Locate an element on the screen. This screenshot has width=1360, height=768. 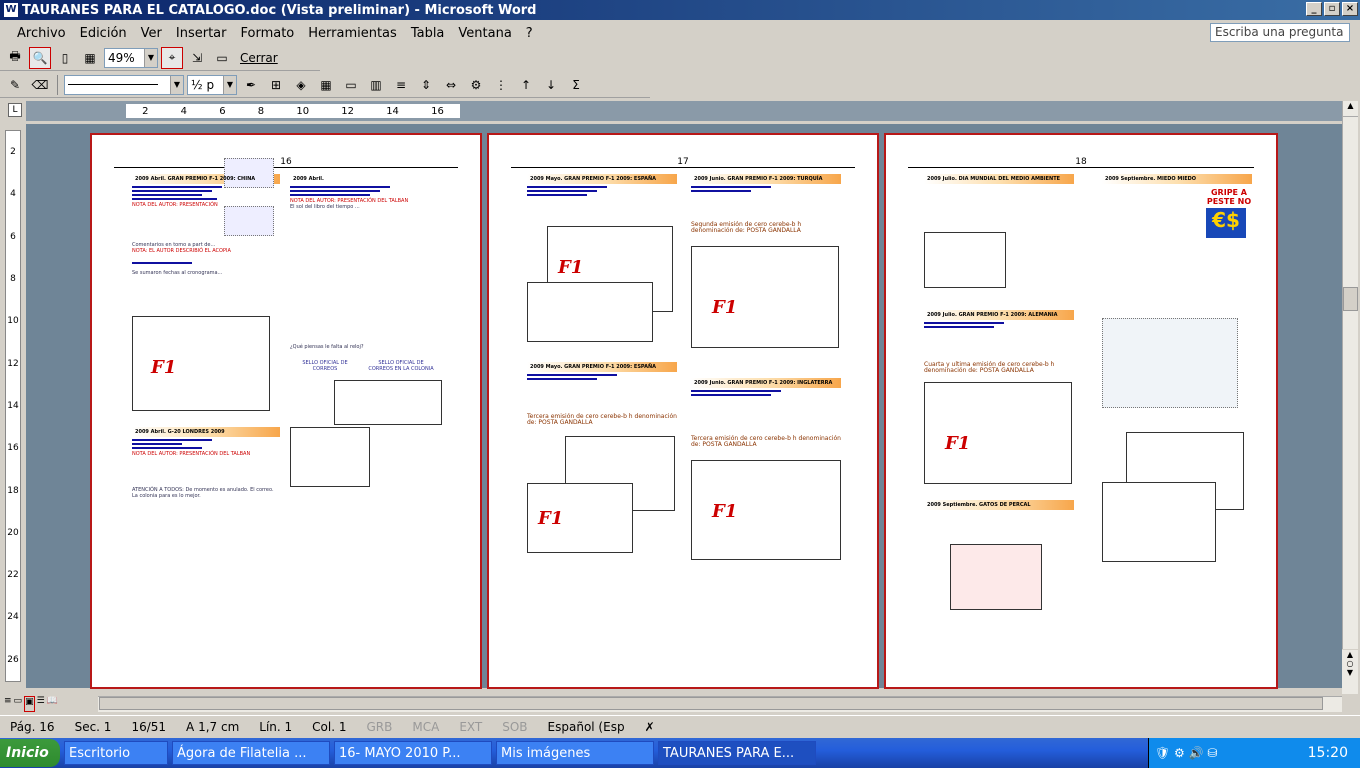
view-buttons: ≡ ▭ ▣ ☰ 📖 is located at coordinates (51, 704).